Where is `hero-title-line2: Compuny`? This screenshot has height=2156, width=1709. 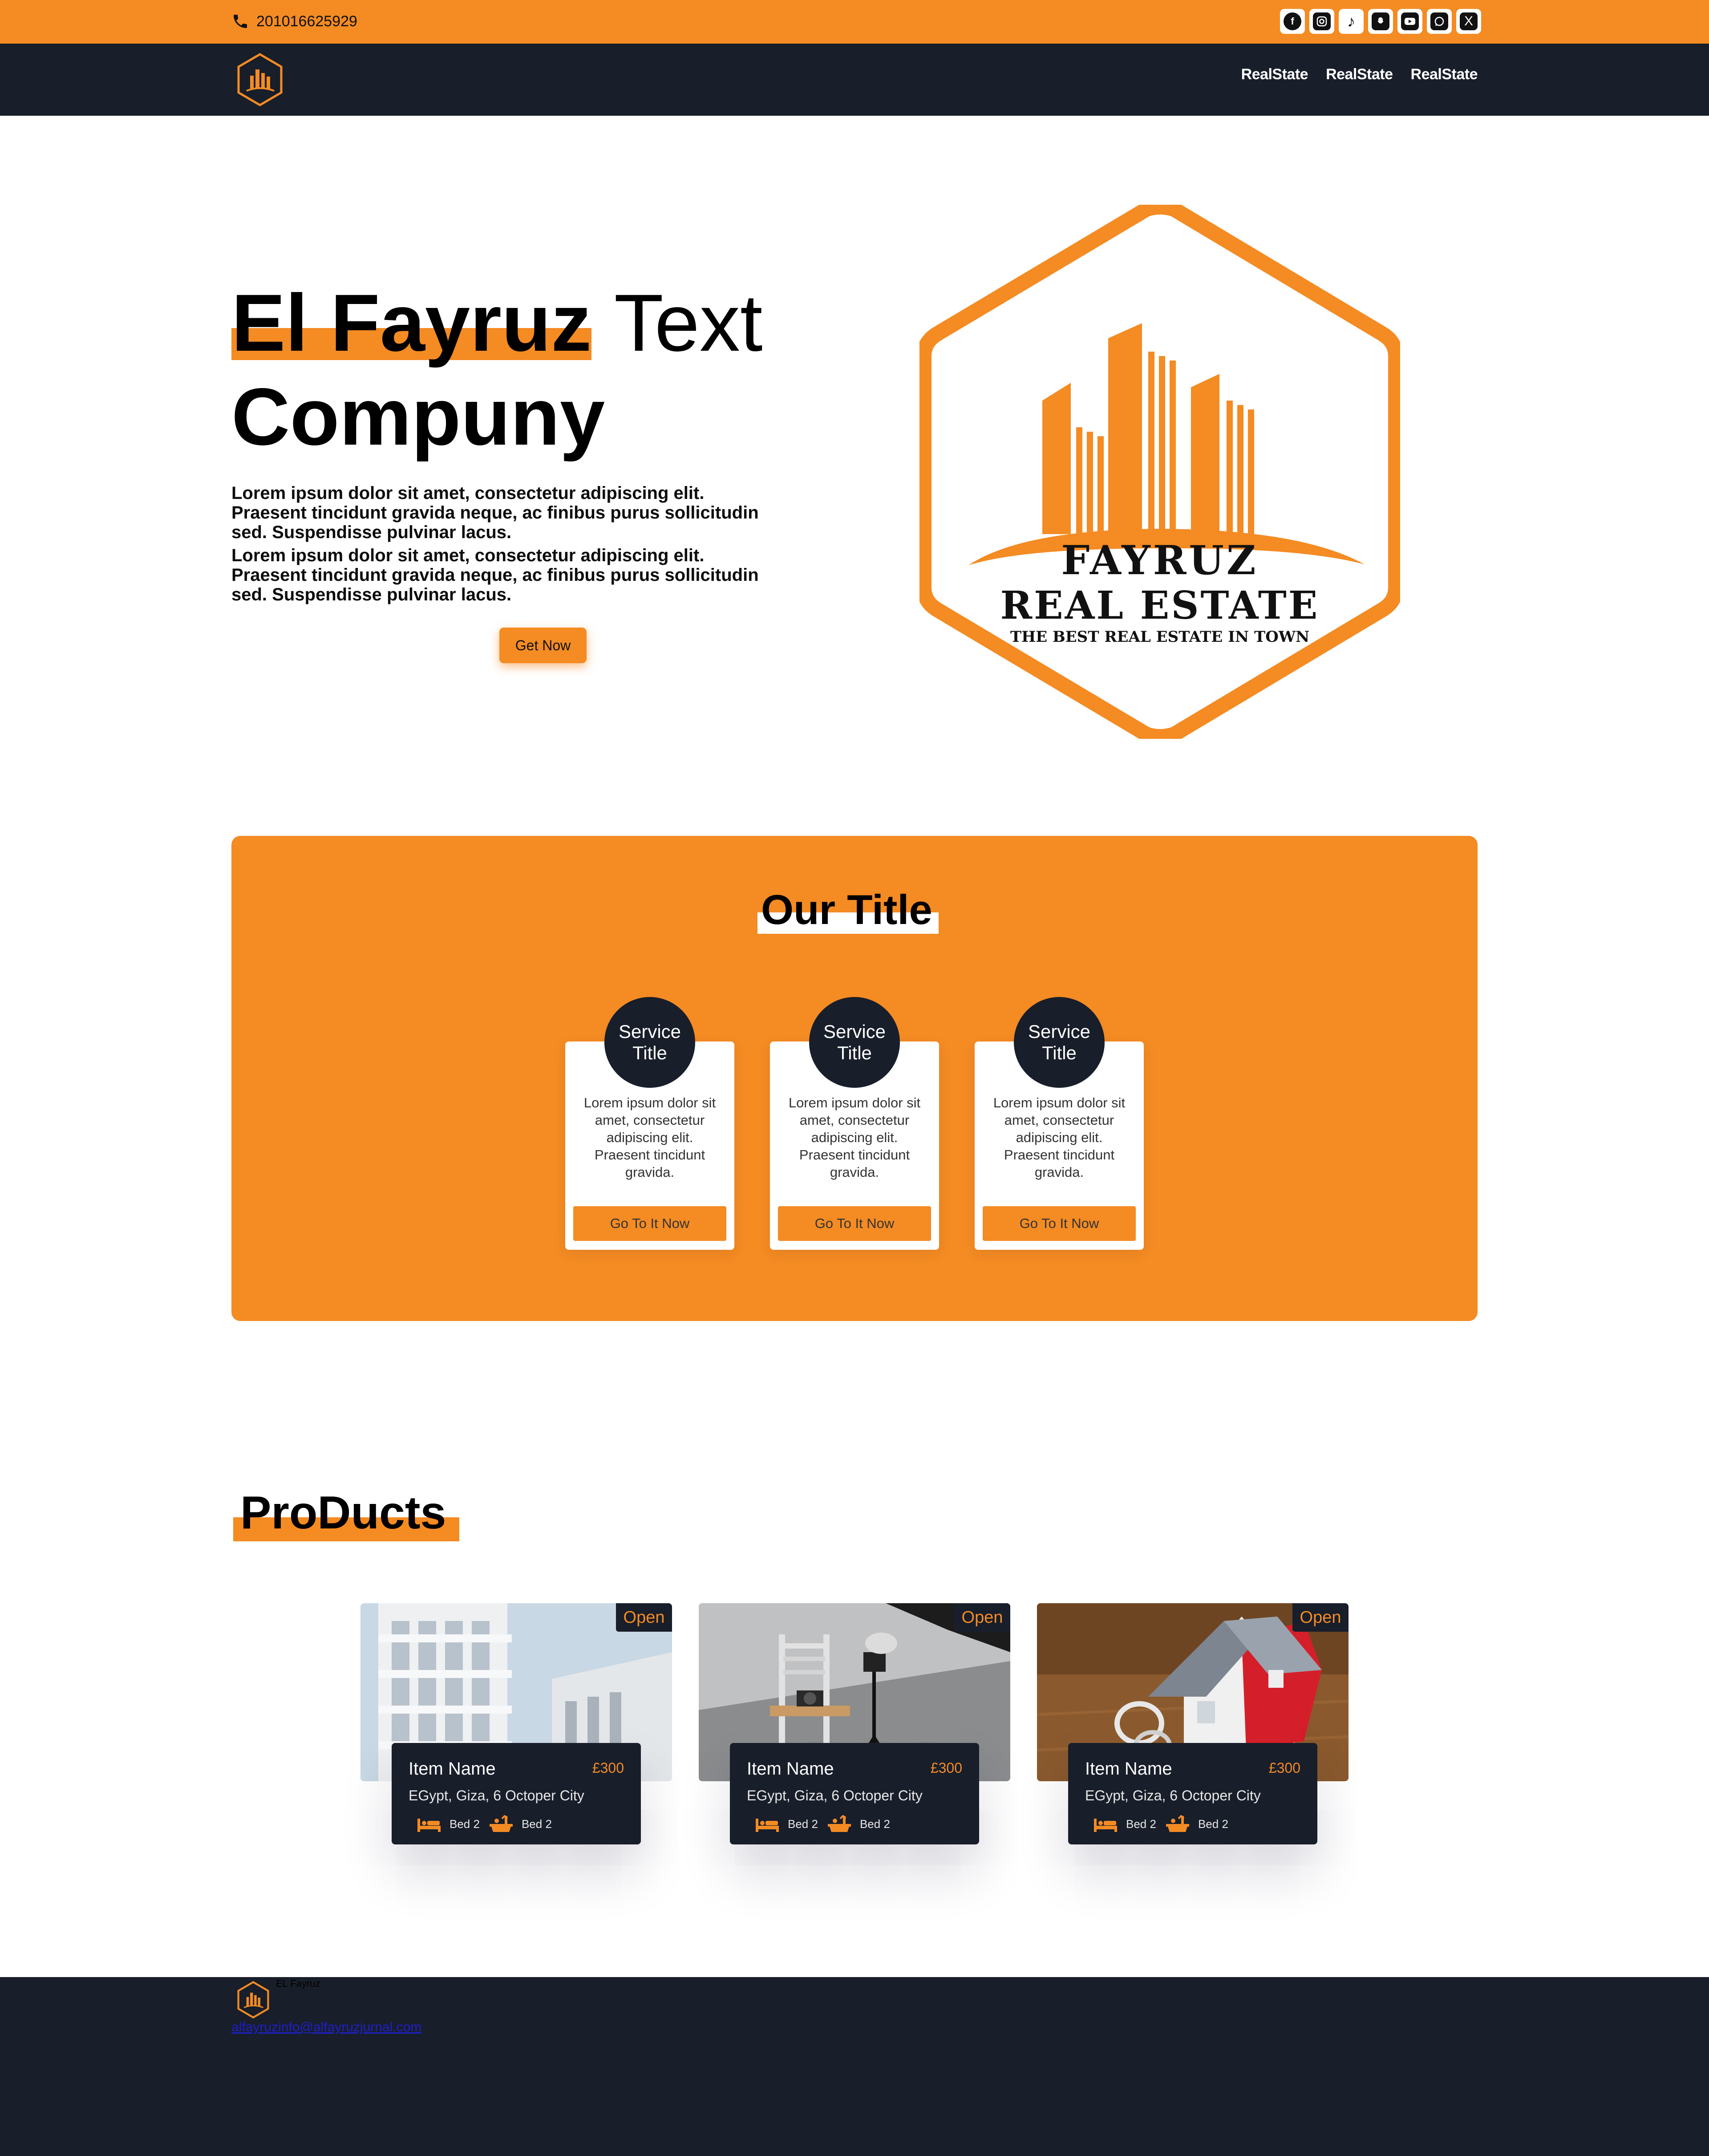
hero-title-line2: Compuny is located at coordinates (418, 416).